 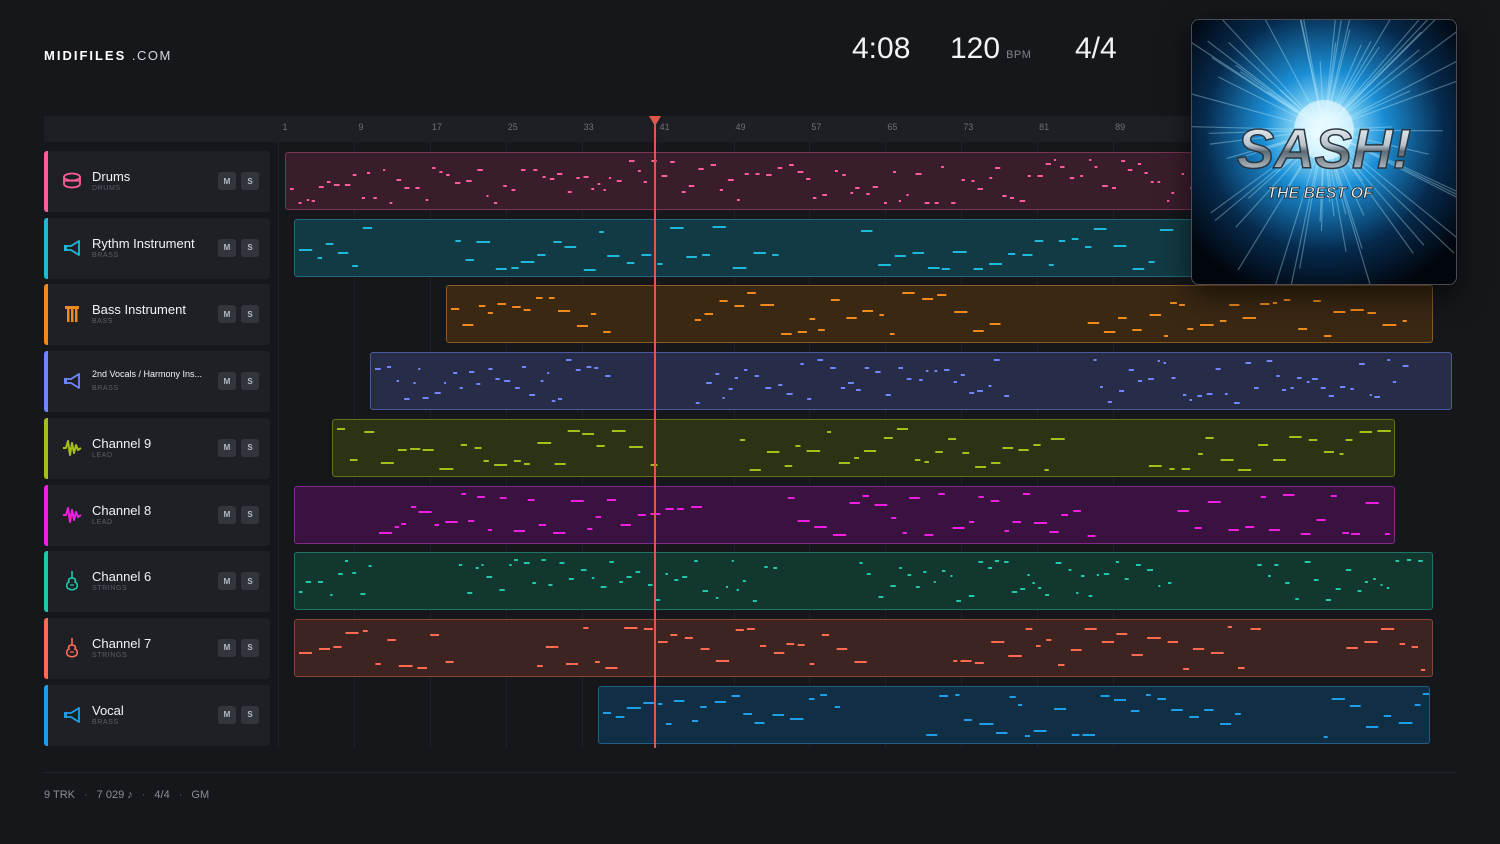 What do you see at coordinates (655, 121) in the screenshot?
I see `playhead-handle` at bounding box center [655, 121].